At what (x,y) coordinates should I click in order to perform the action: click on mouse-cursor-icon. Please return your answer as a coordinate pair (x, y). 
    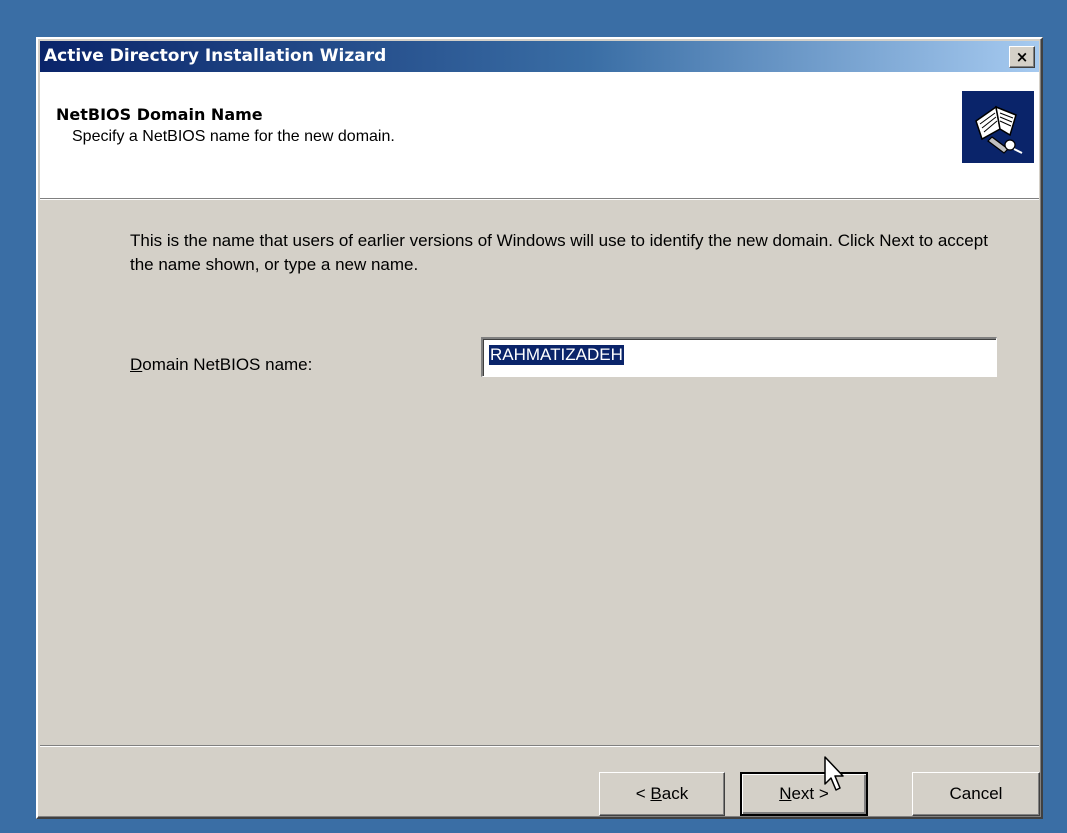
    Looking at the image, I should click on (834, 773).